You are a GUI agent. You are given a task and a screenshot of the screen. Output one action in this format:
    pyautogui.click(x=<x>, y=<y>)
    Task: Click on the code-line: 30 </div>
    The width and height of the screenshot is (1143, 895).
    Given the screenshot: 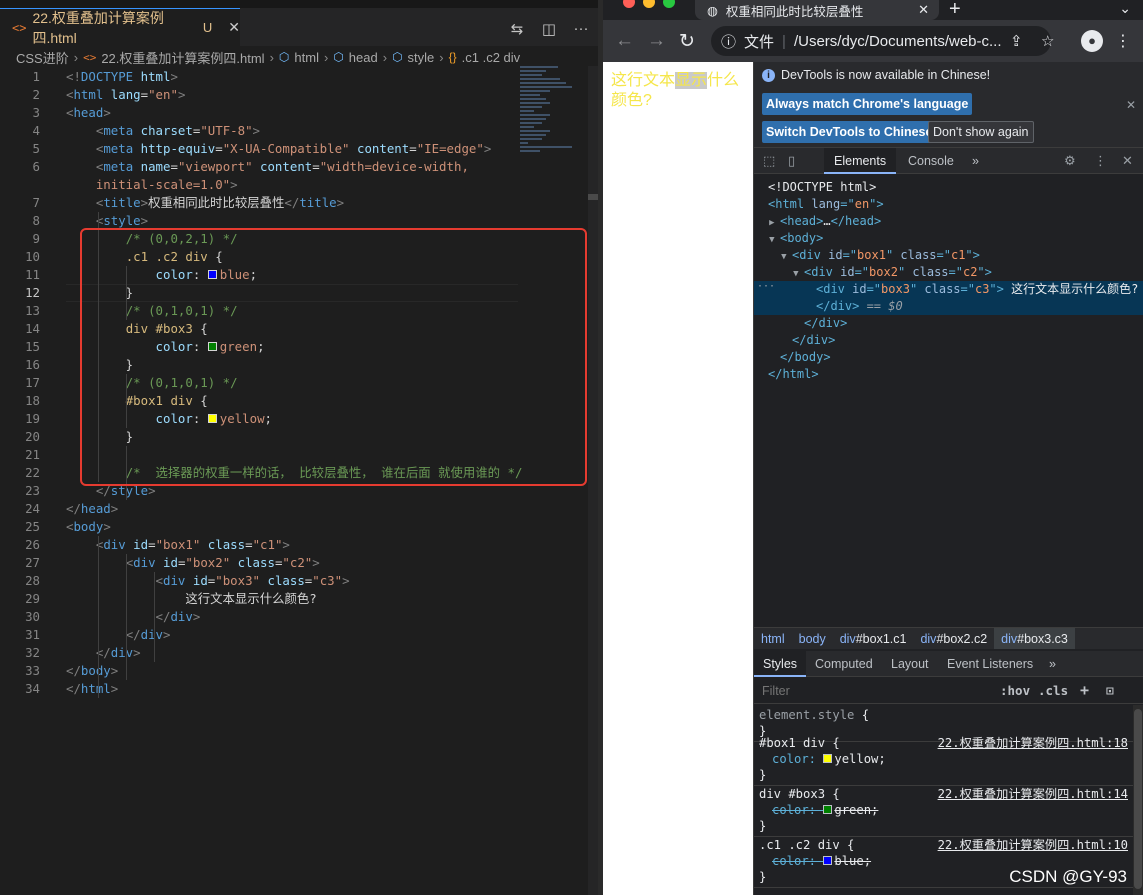 What is the action you would take?
    pyautogui.click(x=260, y=617)
    